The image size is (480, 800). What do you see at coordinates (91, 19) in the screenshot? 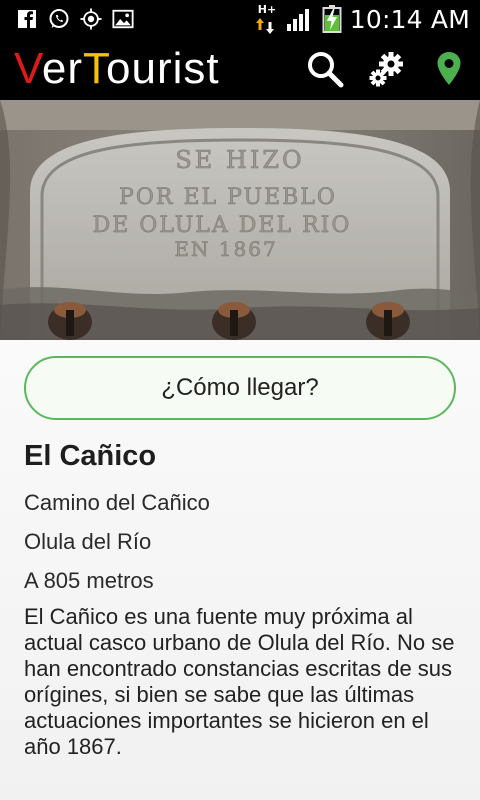
I see `gps-icon` at bounding box center [91, 19].